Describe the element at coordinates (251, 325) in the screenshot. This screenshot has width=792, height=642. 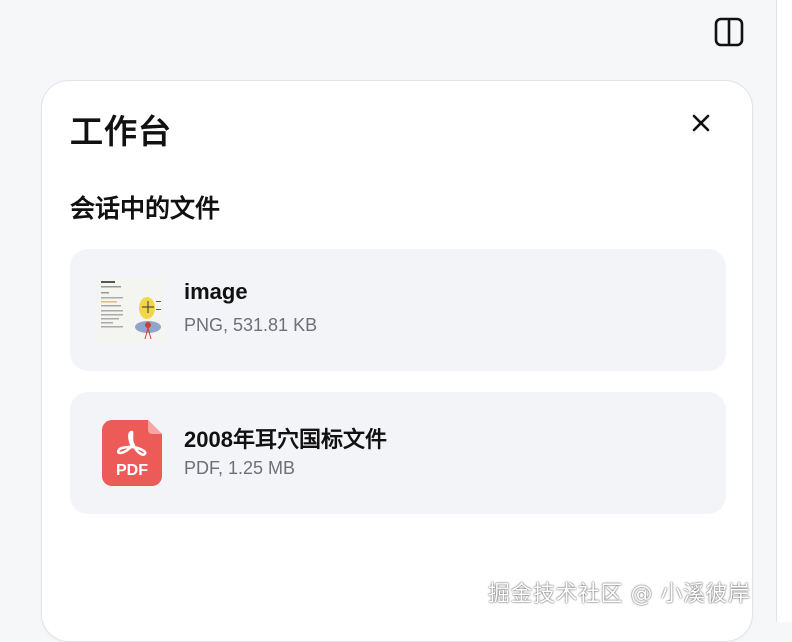
I see `file-meta: PNG, 531.81 KB` at that location.